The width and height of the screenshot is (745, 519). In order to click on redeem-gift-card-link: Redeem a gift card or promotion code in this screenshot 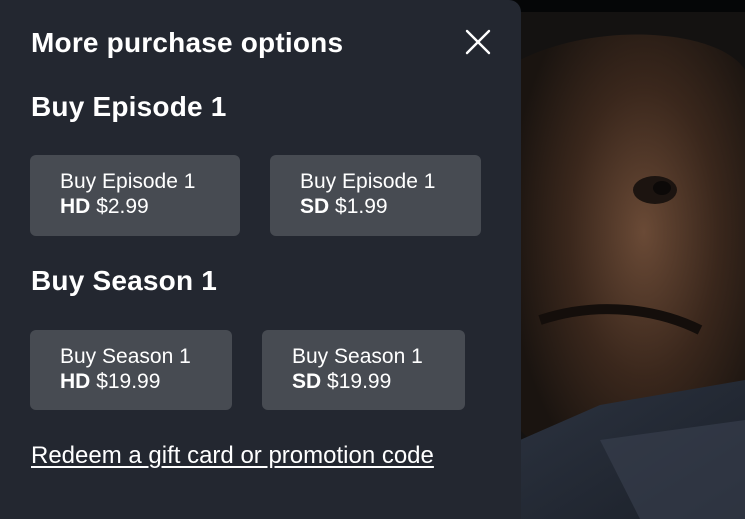, I will do `click(232, 456)`.